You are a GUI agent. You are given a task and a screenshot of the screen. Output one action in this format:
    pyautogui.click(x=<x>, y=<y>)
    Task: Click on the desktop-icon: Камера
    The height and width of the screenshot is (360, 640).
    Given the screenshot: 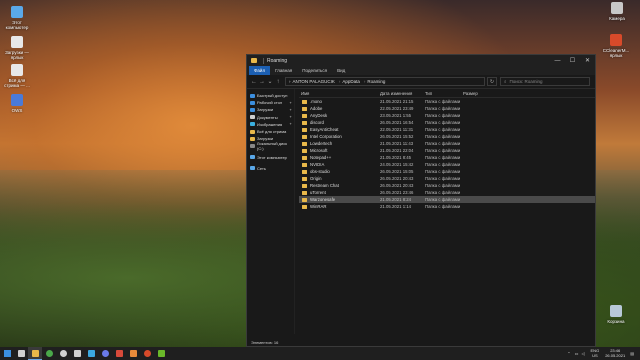 What is the action you would take?
    pyautogui.click(x=617, y=11)
    